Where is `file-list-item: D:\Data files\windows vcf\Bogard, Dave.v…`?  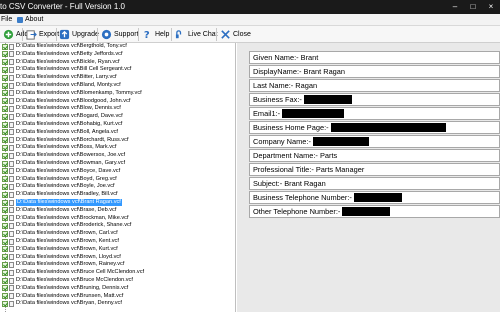
file-list-item: D:\Data files\windows vcf\Bogard, Dave.v… is located at coordinates (62, 116).